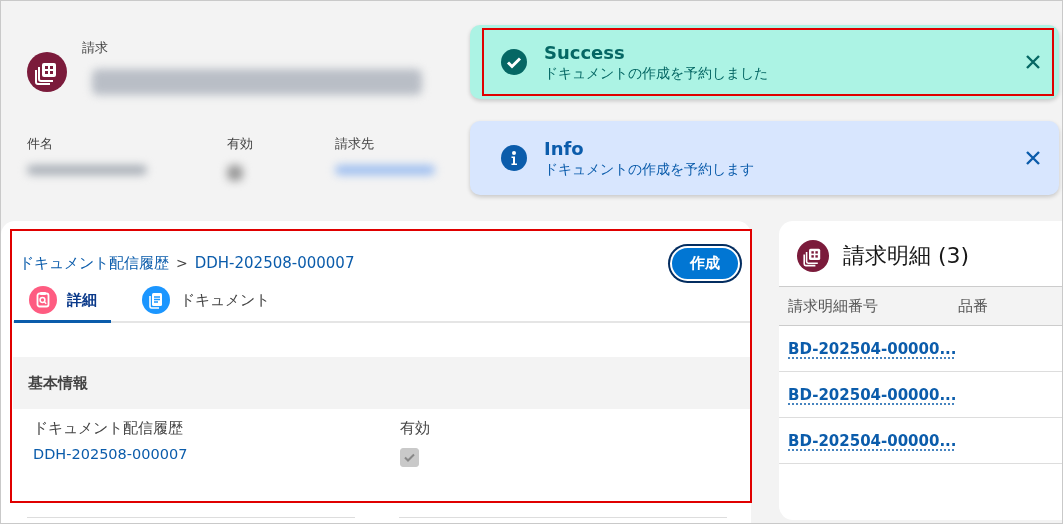 The width and height of the screenshot is (1063, 524). What do you see at coordinates (40, 144) in the screenshot?
I see `field-label: 件名` at bounding box center [40, 144].